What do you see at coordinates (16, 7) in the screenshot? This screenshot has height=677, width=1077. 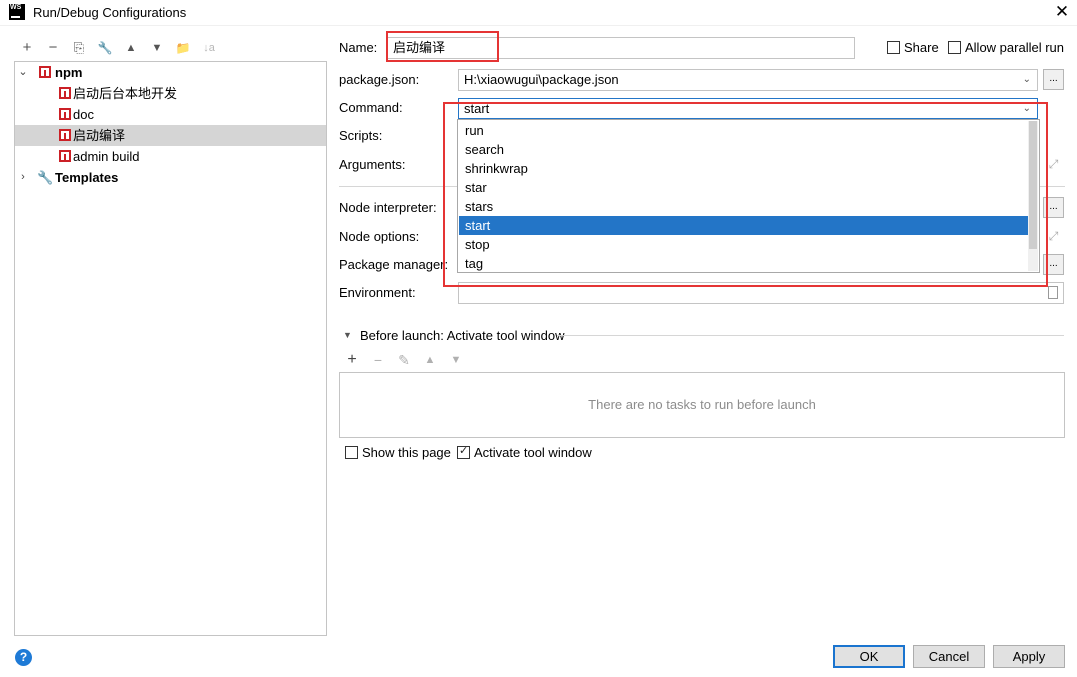 I see `app-icon-text: WS` at bounding box center [16, 7].